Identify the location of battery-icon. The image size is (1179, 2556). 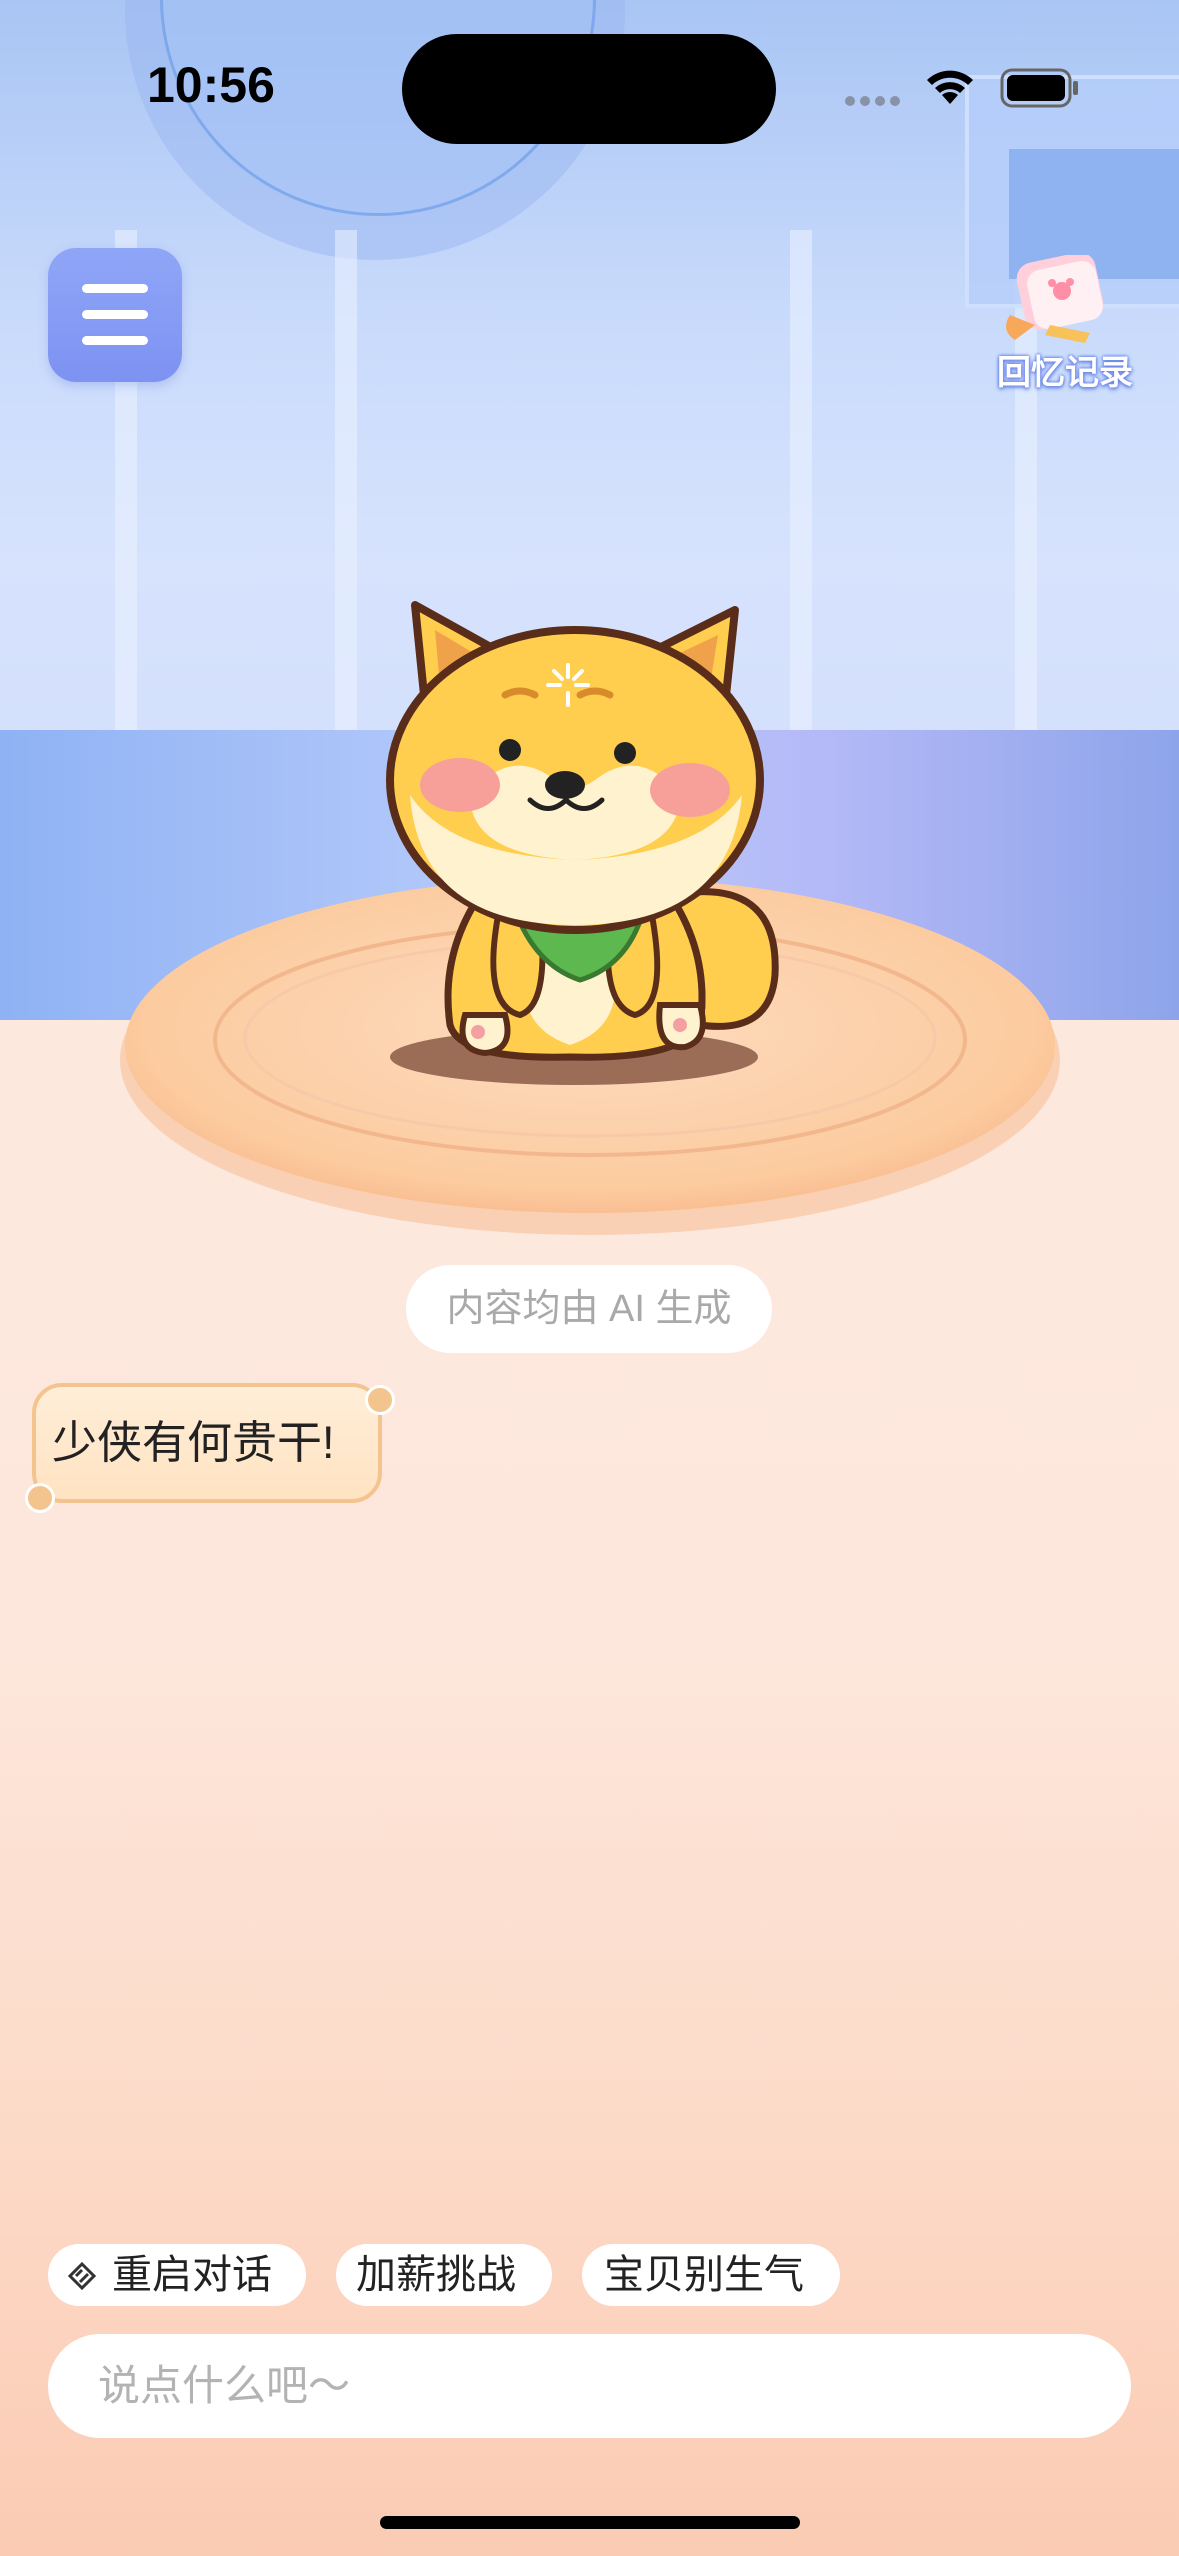
(1039, 88).